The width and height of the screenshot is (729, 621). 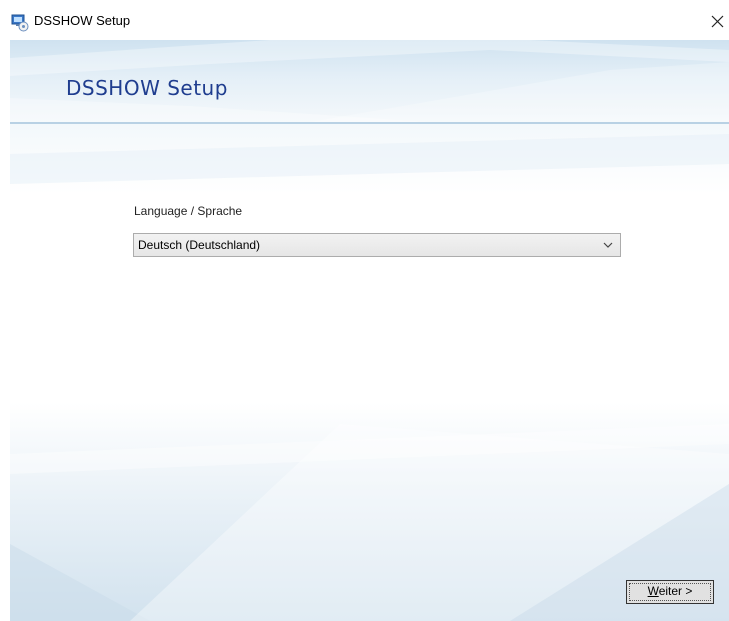 What do you see at coordinates (717, 21) in the screenshot?
I see `close-icon` at bounding box center [717, 21].